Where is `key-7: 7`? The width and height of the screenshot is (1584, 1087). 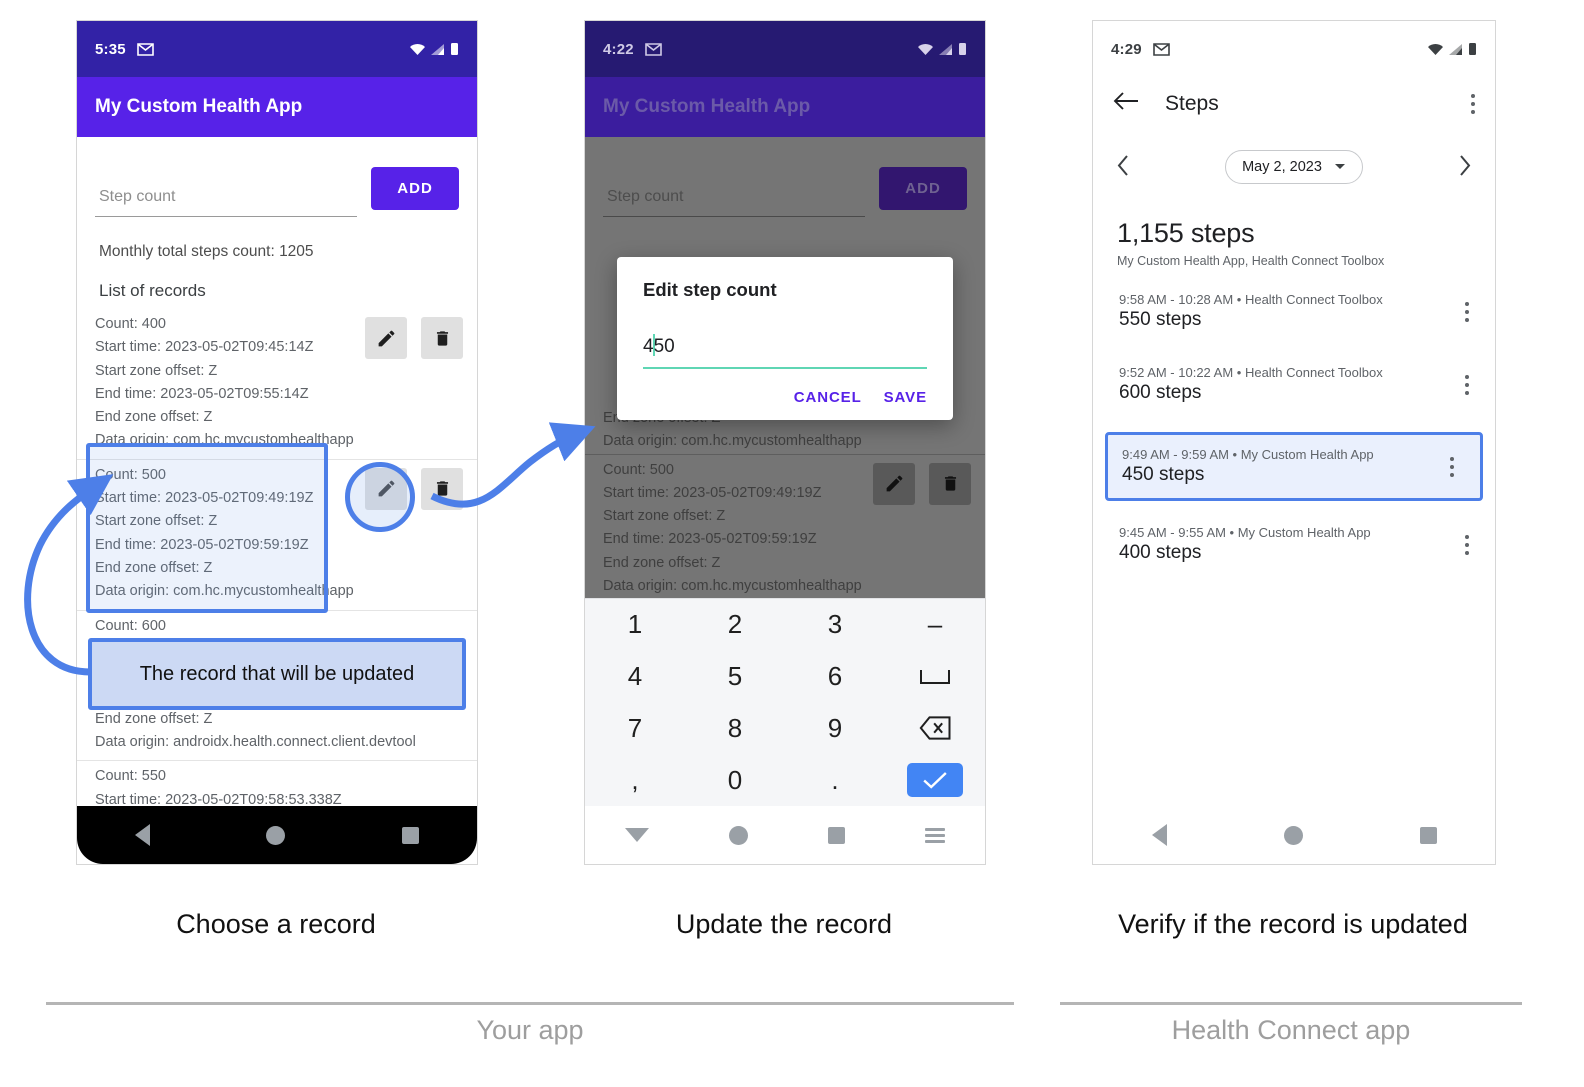 key-7: 7 is located at coordinates (635, 729).